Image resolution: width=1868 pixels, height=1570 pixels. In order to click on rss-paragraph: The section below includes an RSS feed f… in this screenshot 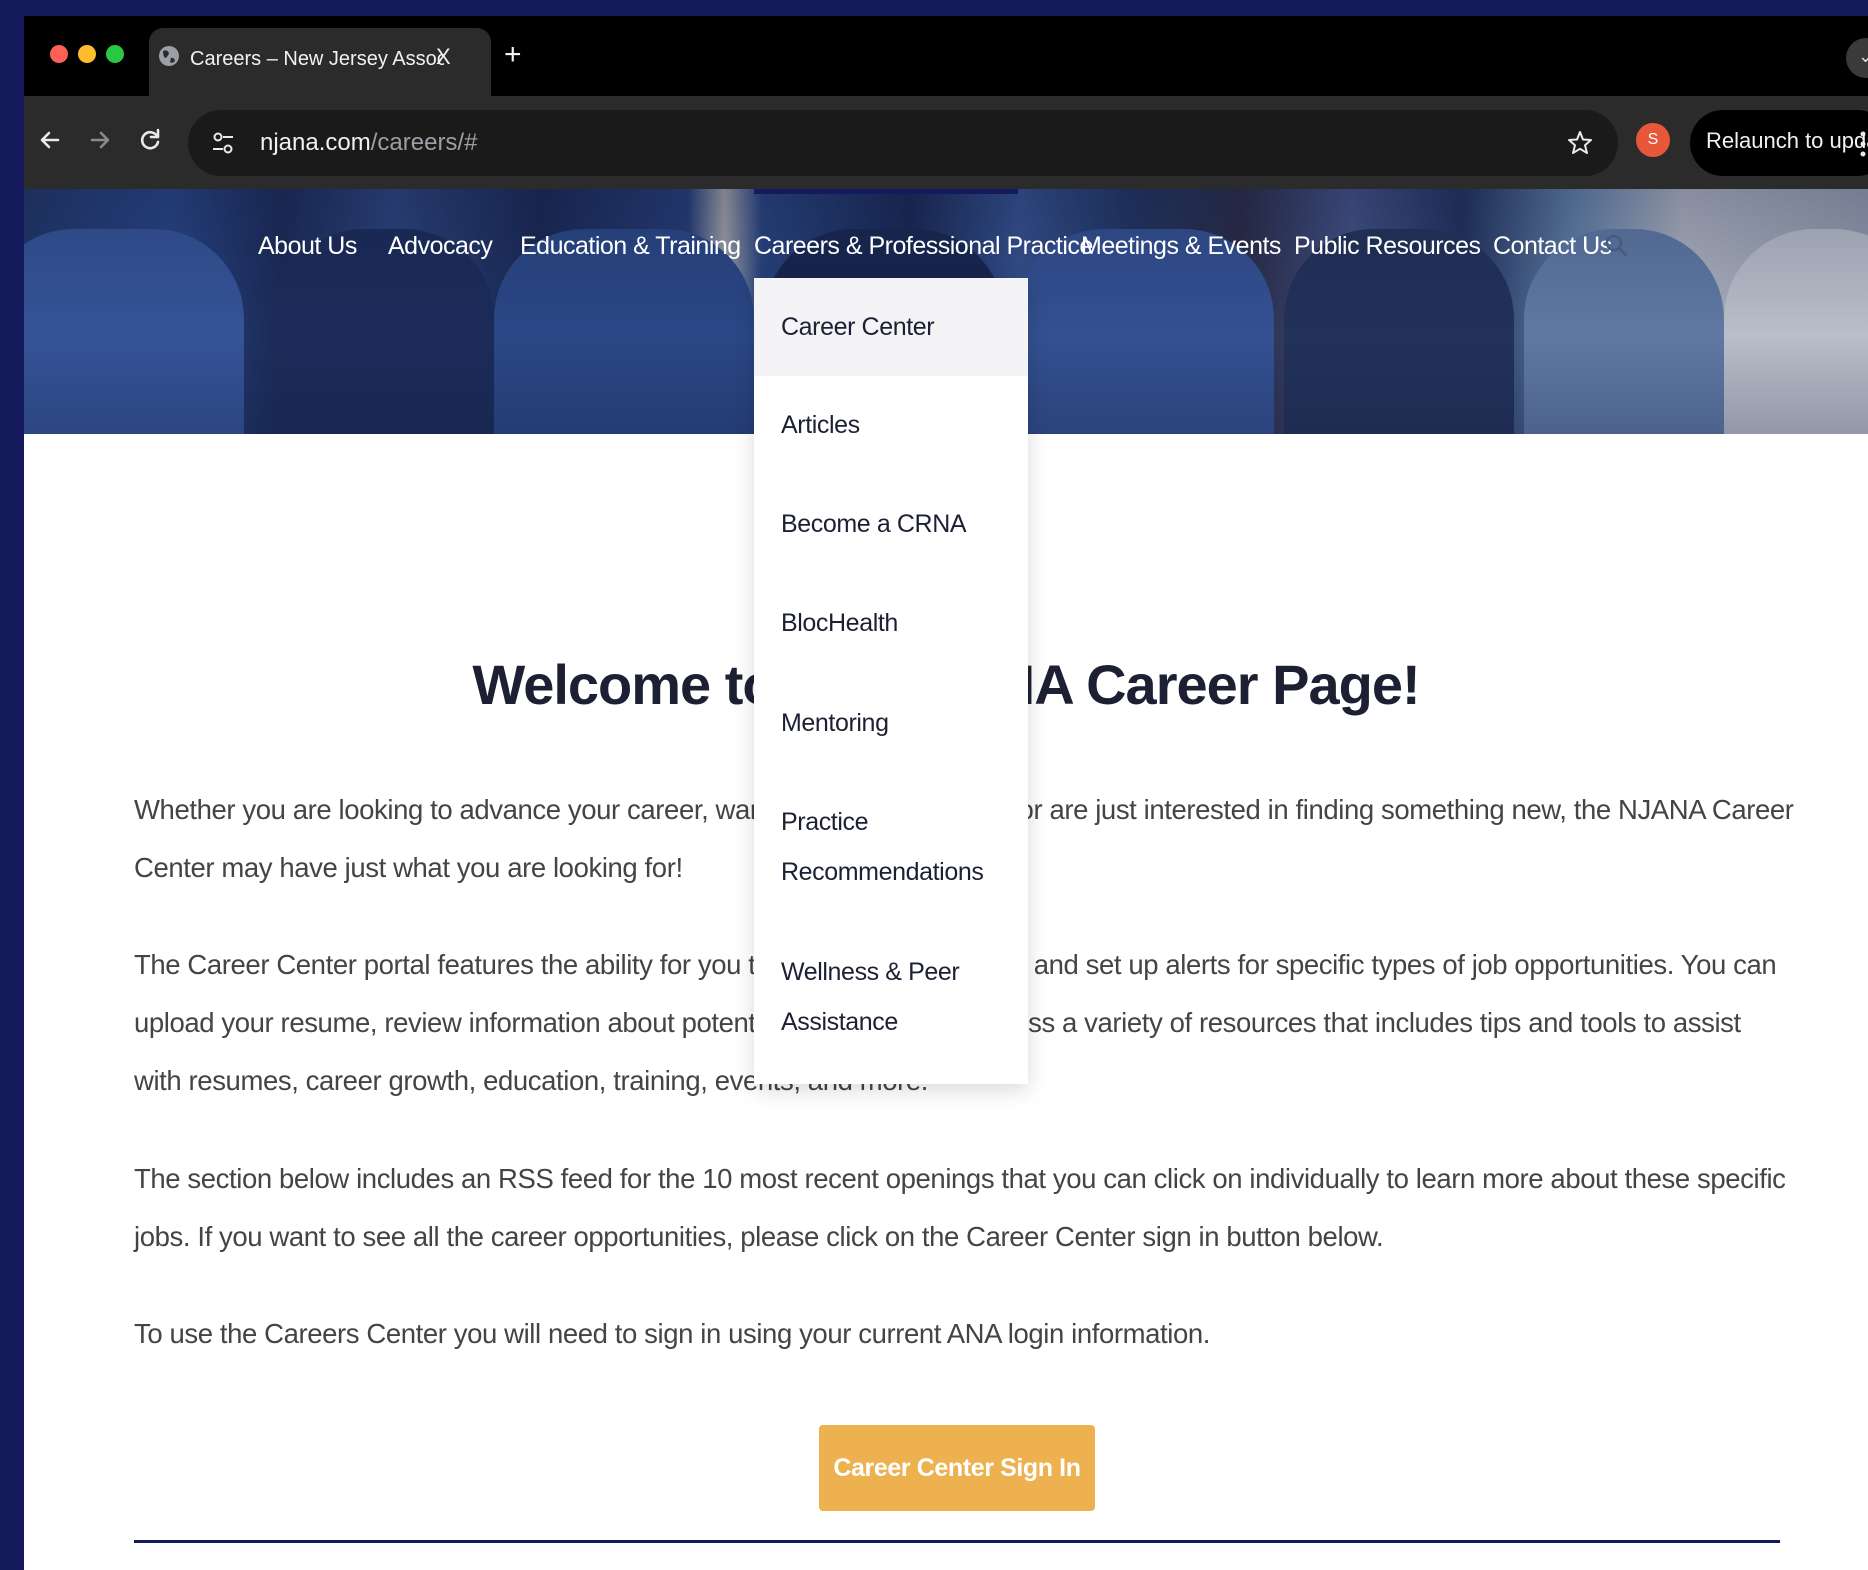, I will do `click(960, 1207)`.